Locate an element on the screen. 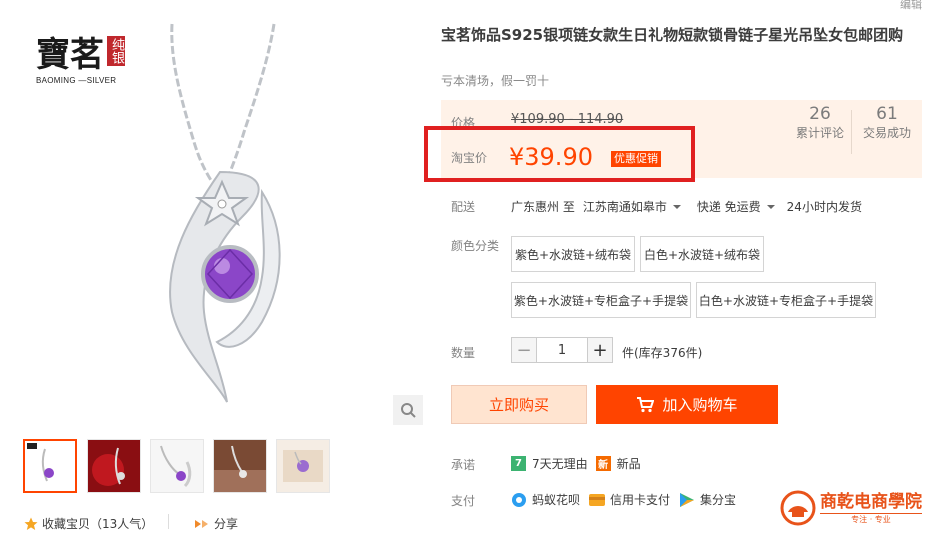  credit-card-text: 信用卡支付 is located at coordinates (640, 500).